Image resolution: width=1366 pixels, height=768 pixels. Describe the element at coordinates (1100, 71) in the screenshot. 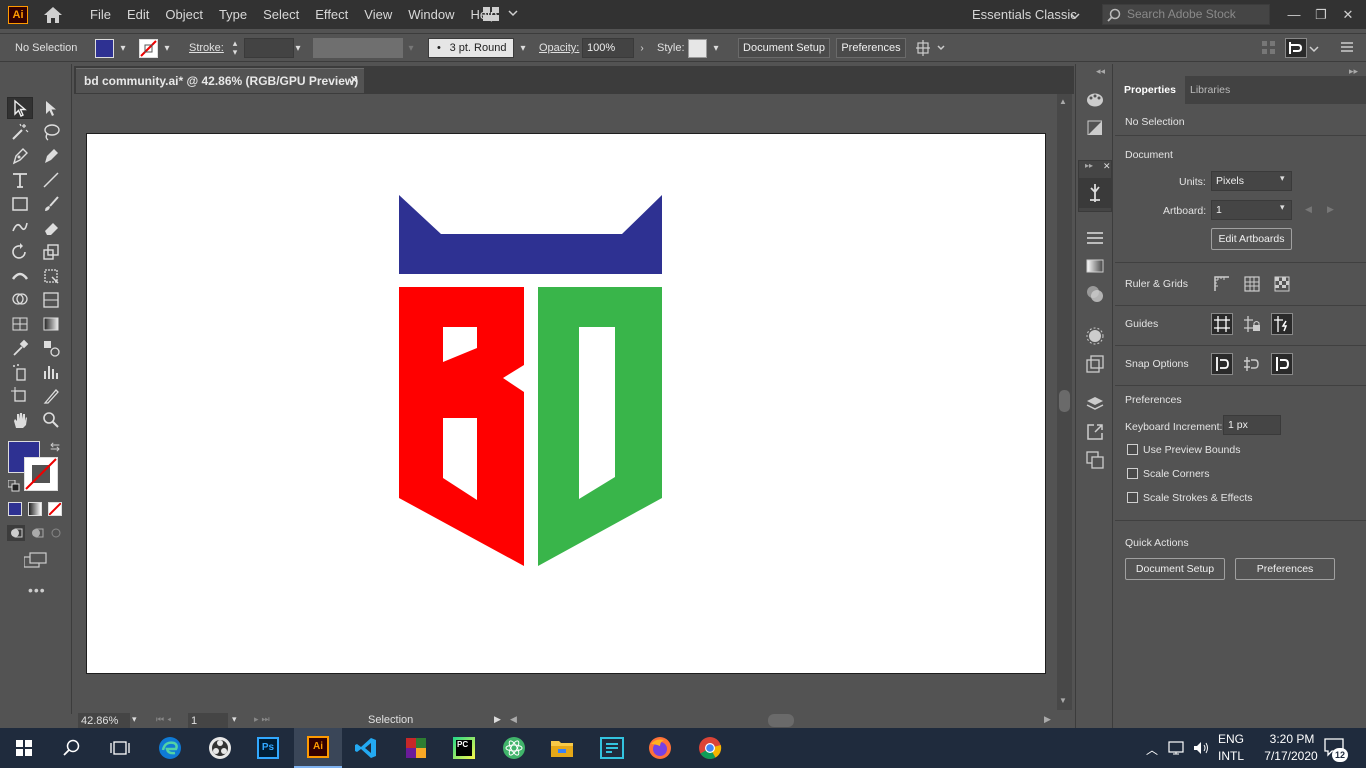

I see `expand-panels-icon: ◂◂` at that location.